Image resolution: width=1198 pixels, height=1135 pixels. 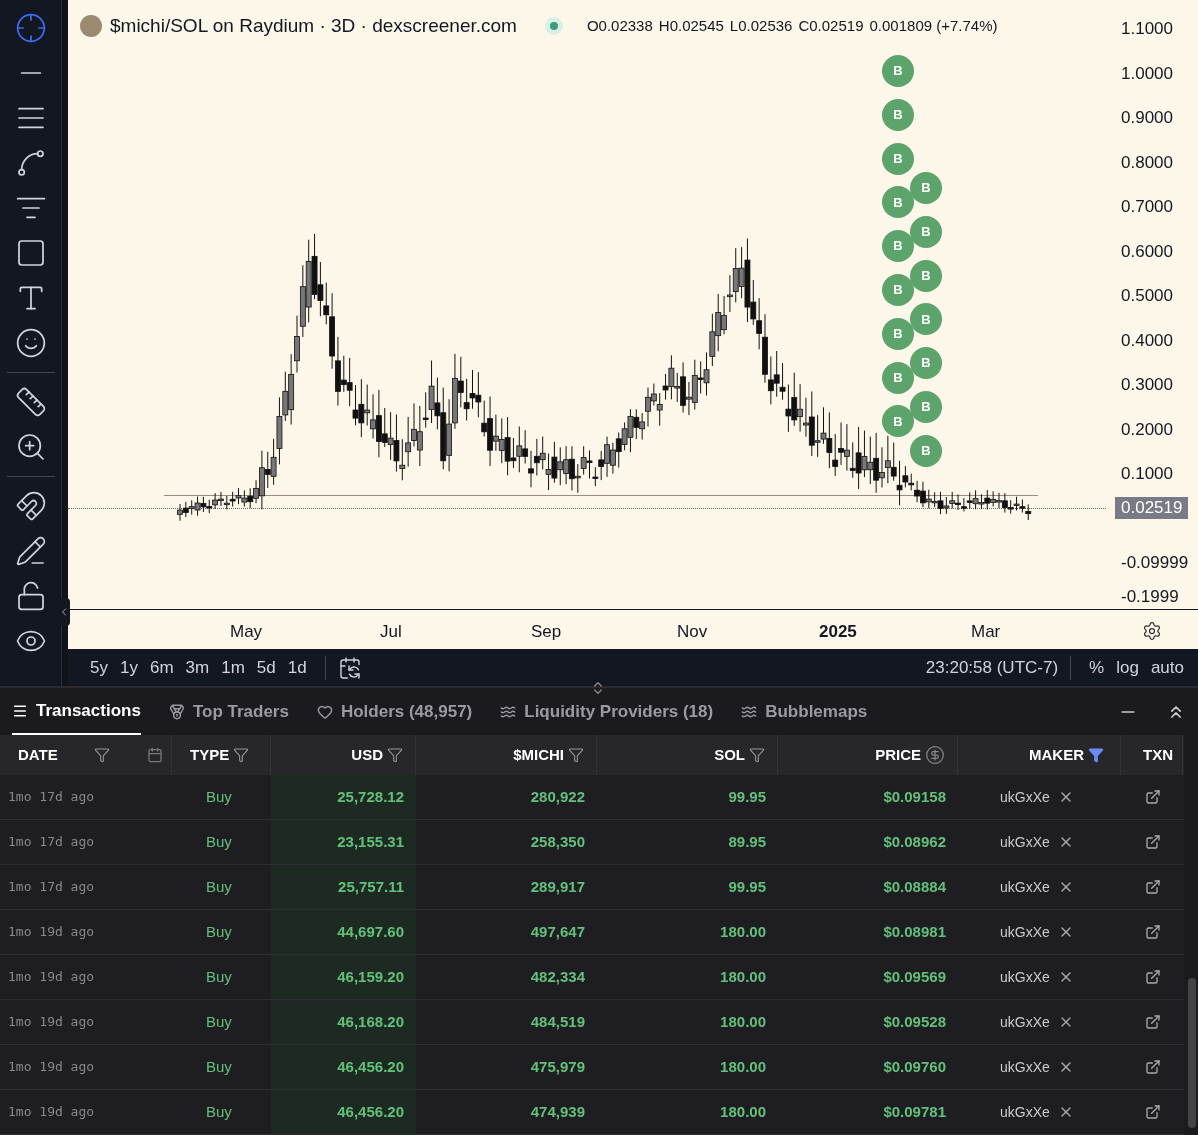 I want to click on range-button: 1y, so click(x=128, y=667).